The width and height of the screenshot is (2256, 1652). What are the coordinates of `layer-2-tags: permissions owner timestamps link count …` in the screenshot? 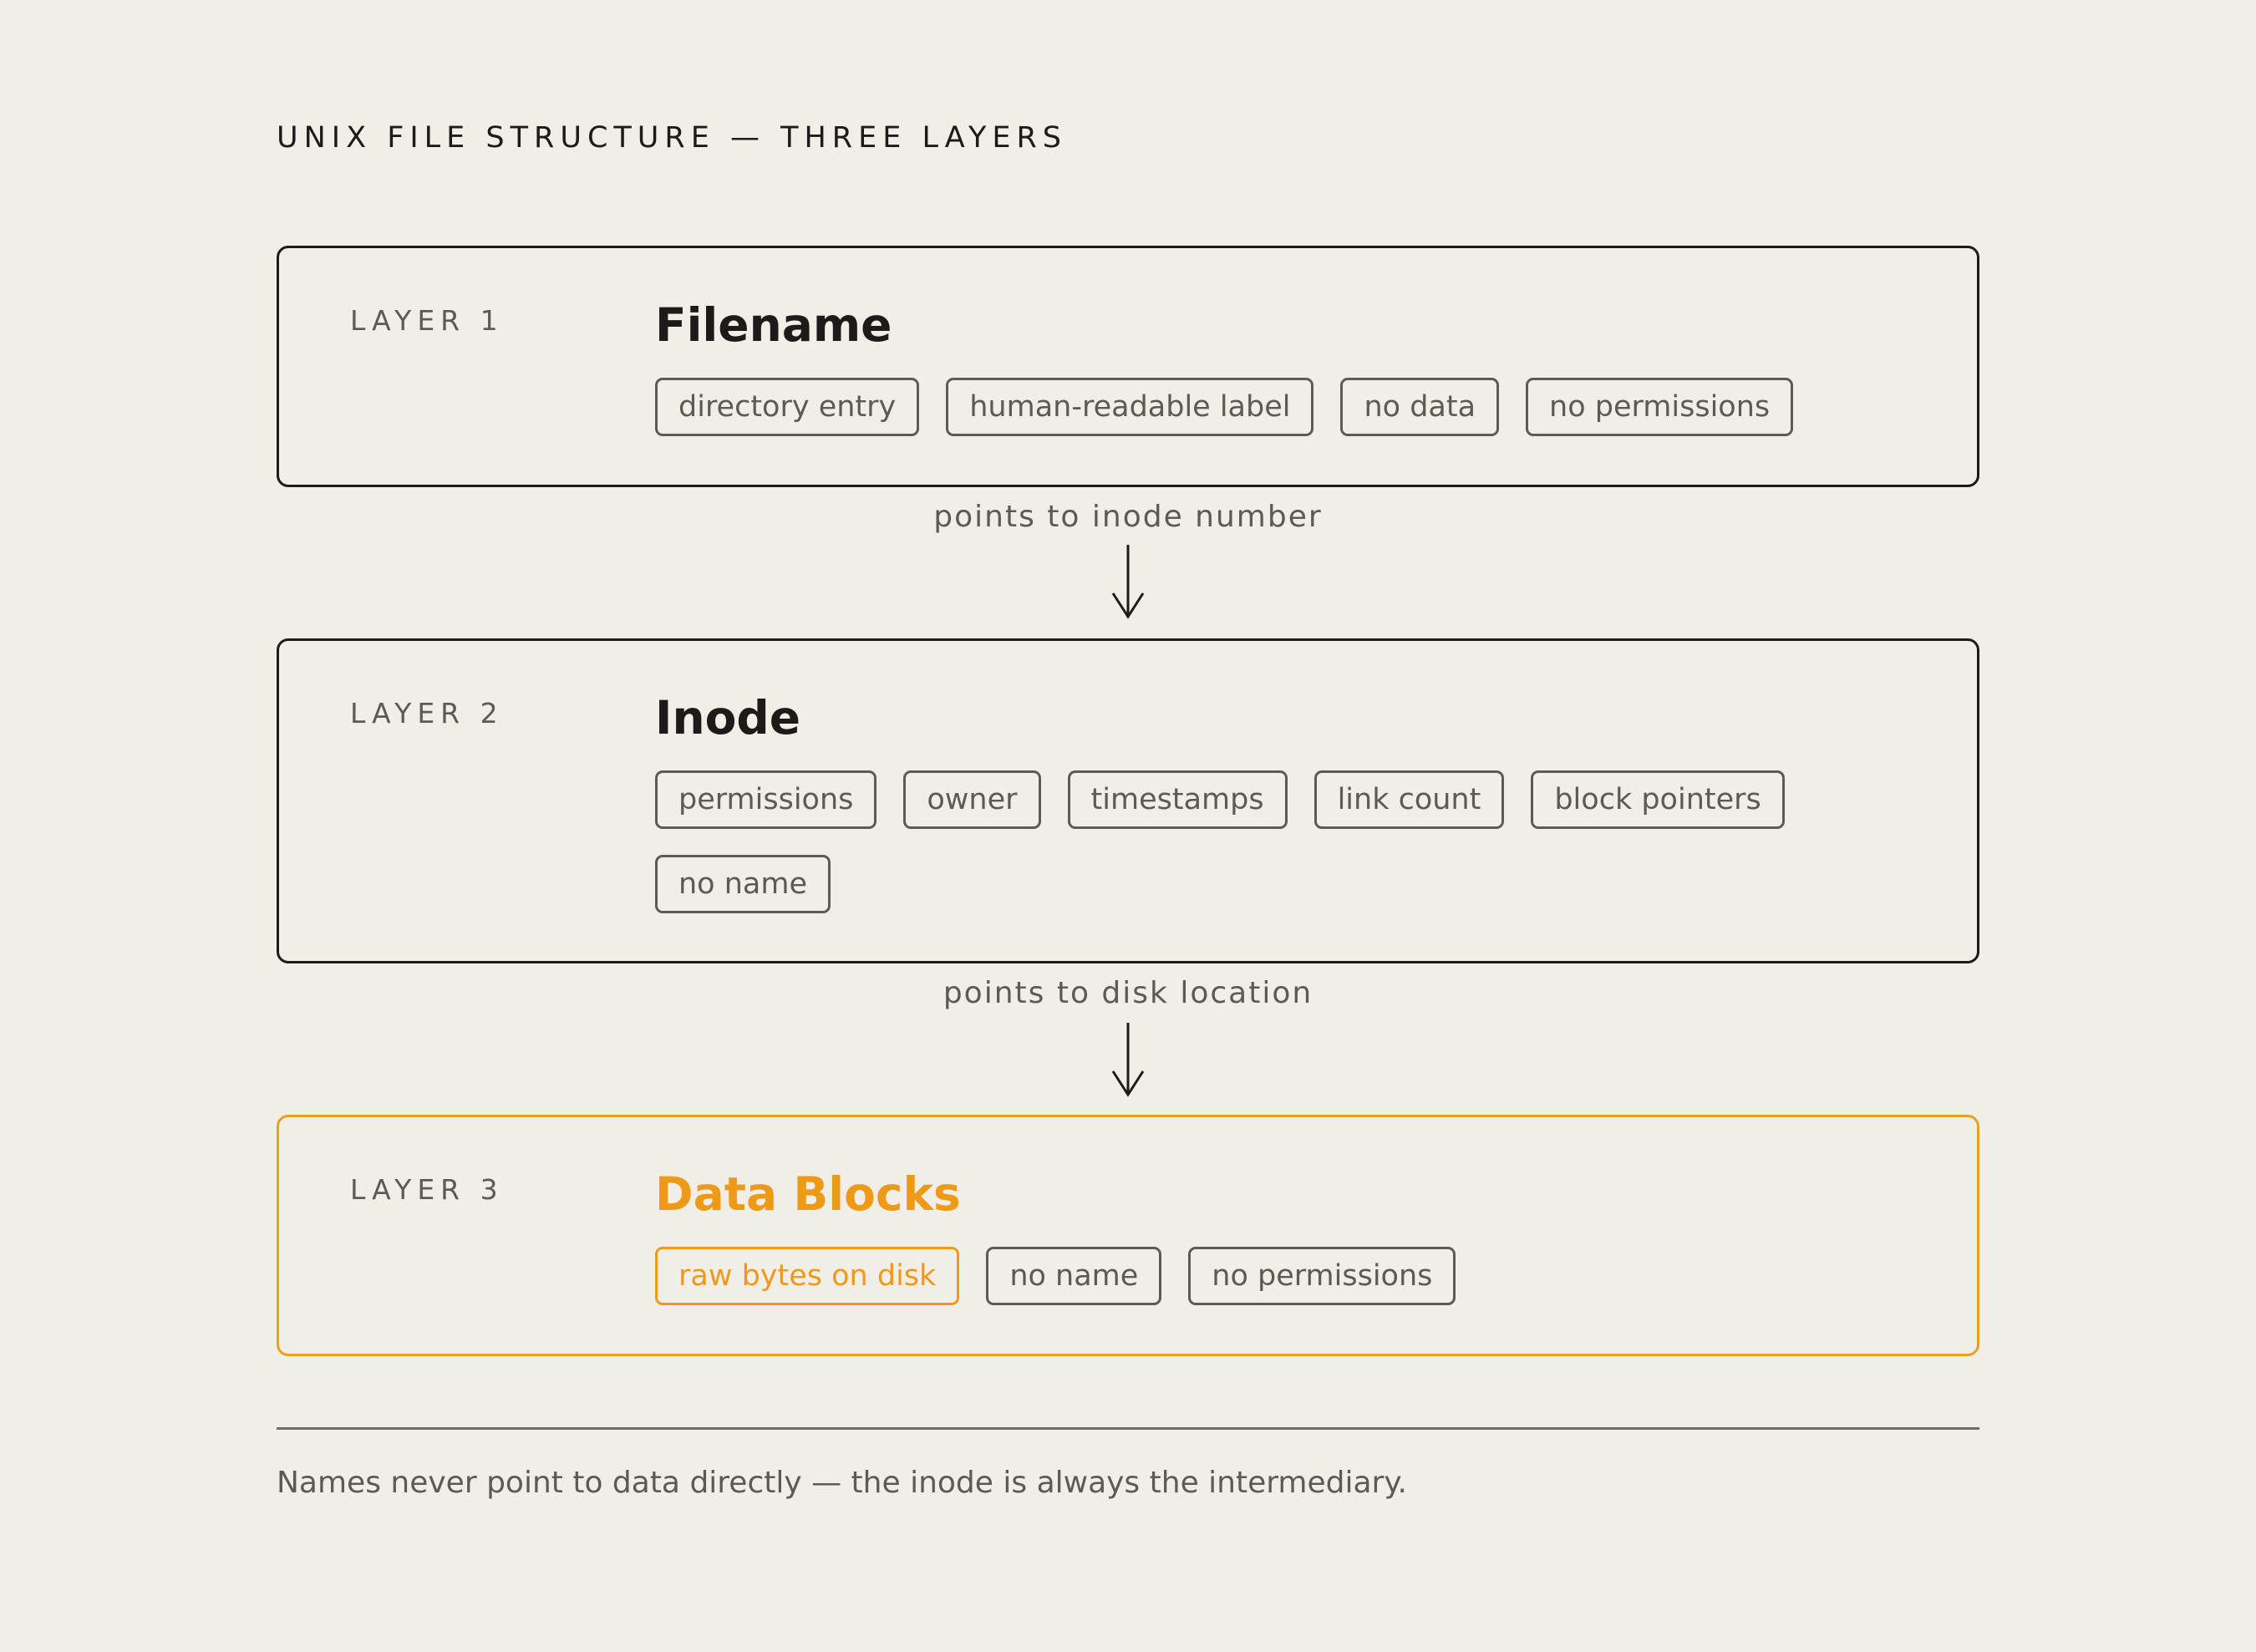 It's located at (1274, 842).